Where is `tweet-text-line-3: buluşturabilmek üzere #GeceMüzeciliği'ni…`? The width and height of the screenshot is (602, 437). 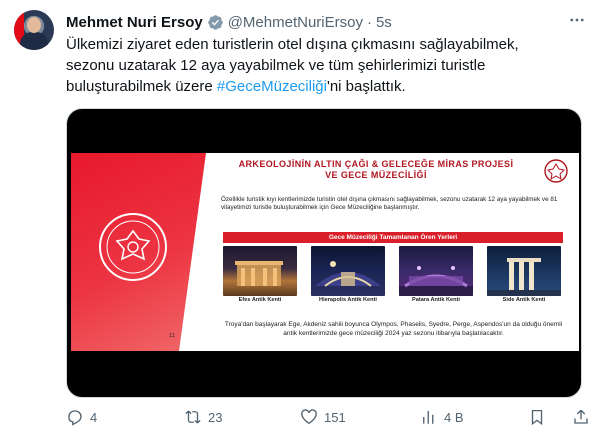
tweet-text-line-3: buluşturabilmek üzere #GeceMüzeciliği'ni… is located at coordinates (236, 86).